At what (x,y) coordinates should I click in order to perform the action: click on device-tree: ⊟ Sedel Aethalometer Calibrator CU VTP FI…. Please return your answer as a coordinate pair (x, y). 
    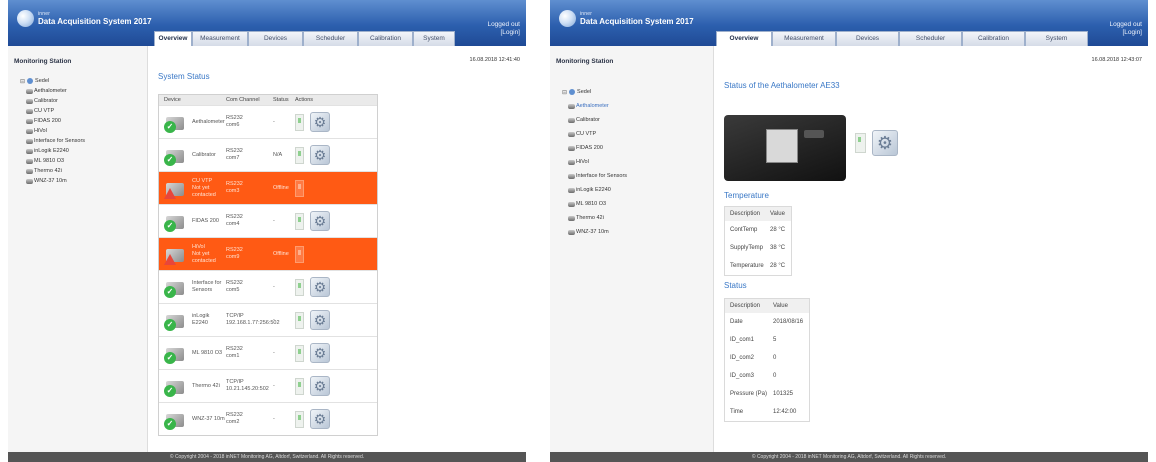
    Looking at the image, I should click on (52, 131).